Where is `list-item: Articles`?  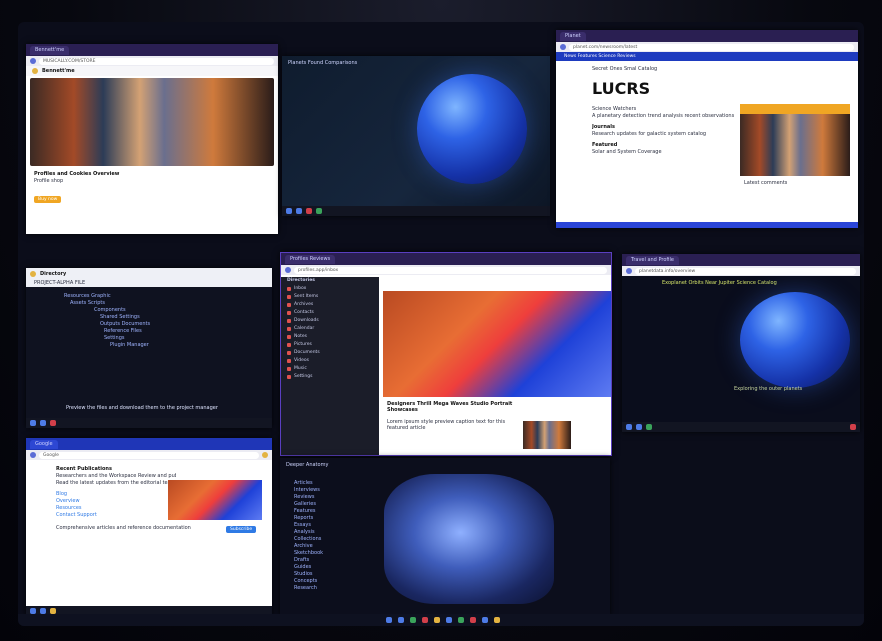 list-item: Articles is located at coordinates (308, 483).